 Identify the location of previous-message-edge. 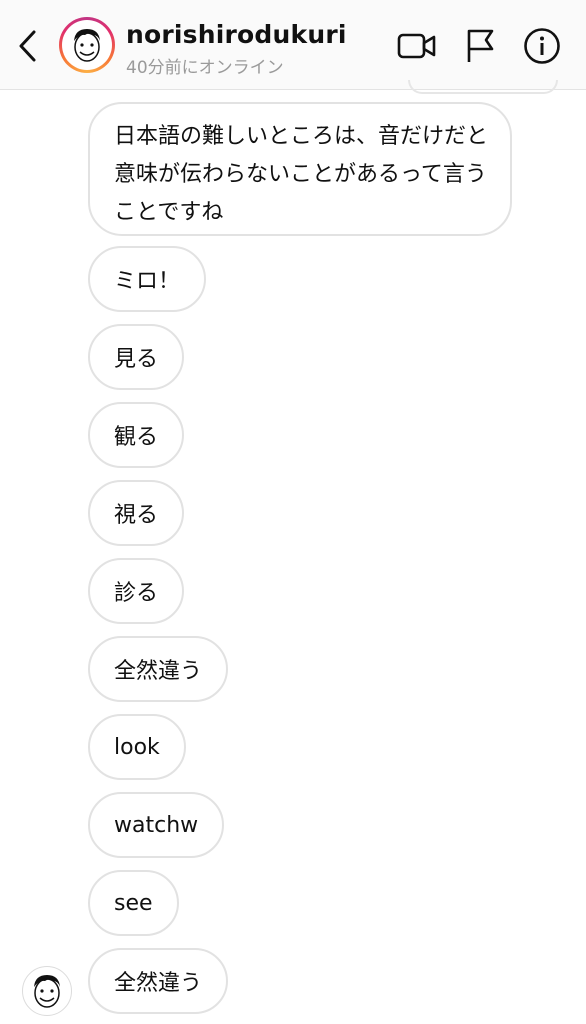
(483, 87).